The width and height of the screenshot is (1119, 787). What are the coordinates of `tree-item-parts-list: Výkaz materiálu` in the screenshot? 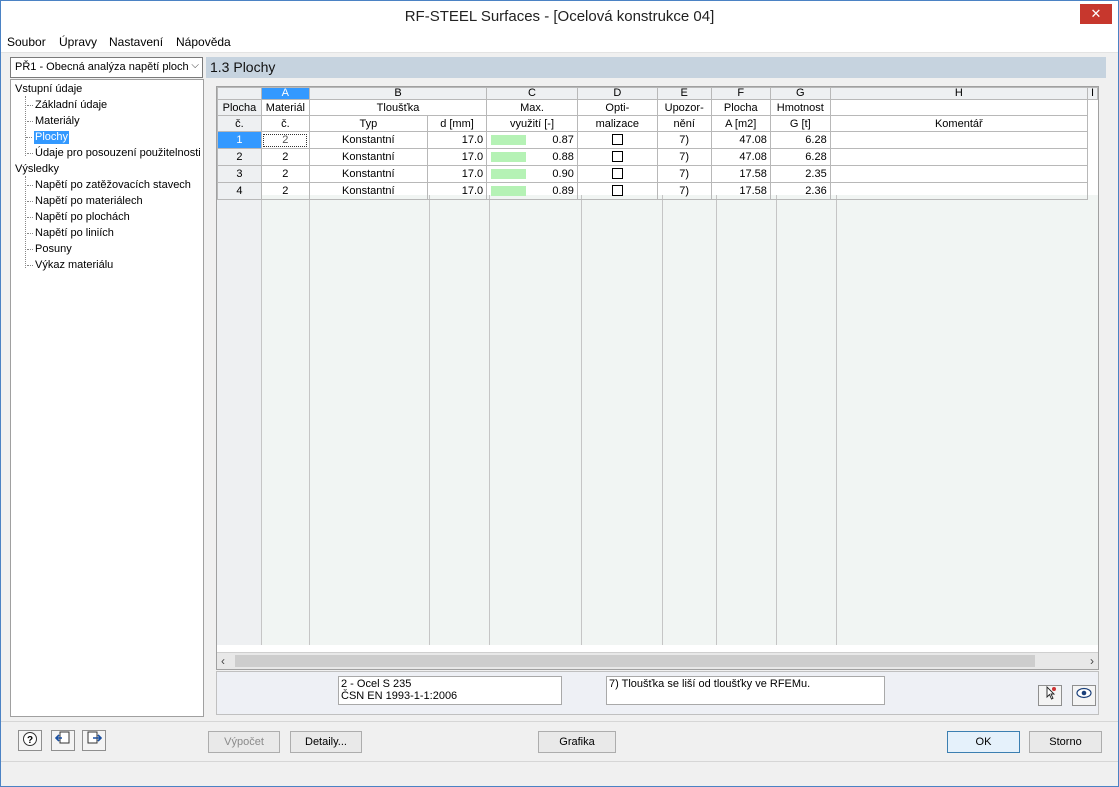 It's located at (69, 265).